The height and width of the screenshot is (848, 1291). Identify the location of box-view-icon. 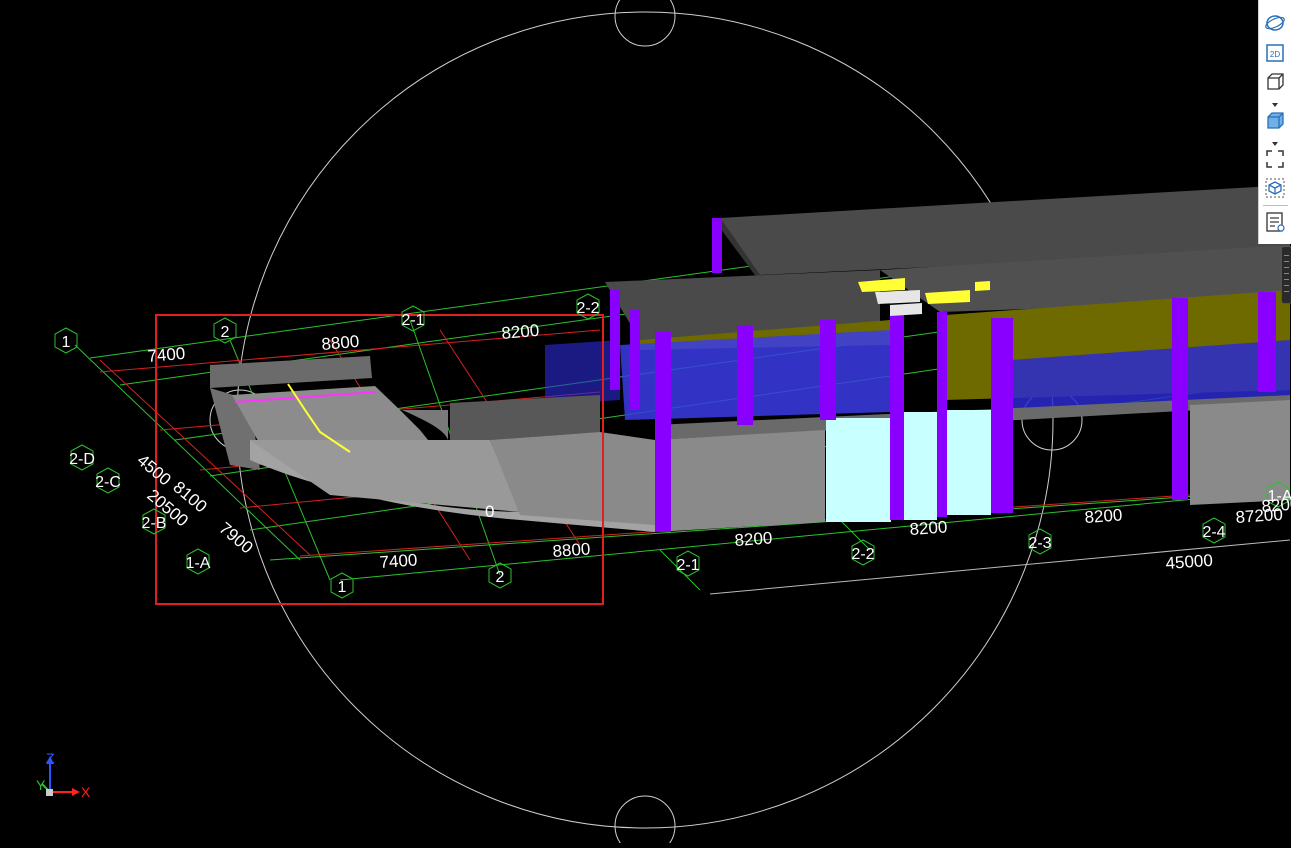
(1275, 81).